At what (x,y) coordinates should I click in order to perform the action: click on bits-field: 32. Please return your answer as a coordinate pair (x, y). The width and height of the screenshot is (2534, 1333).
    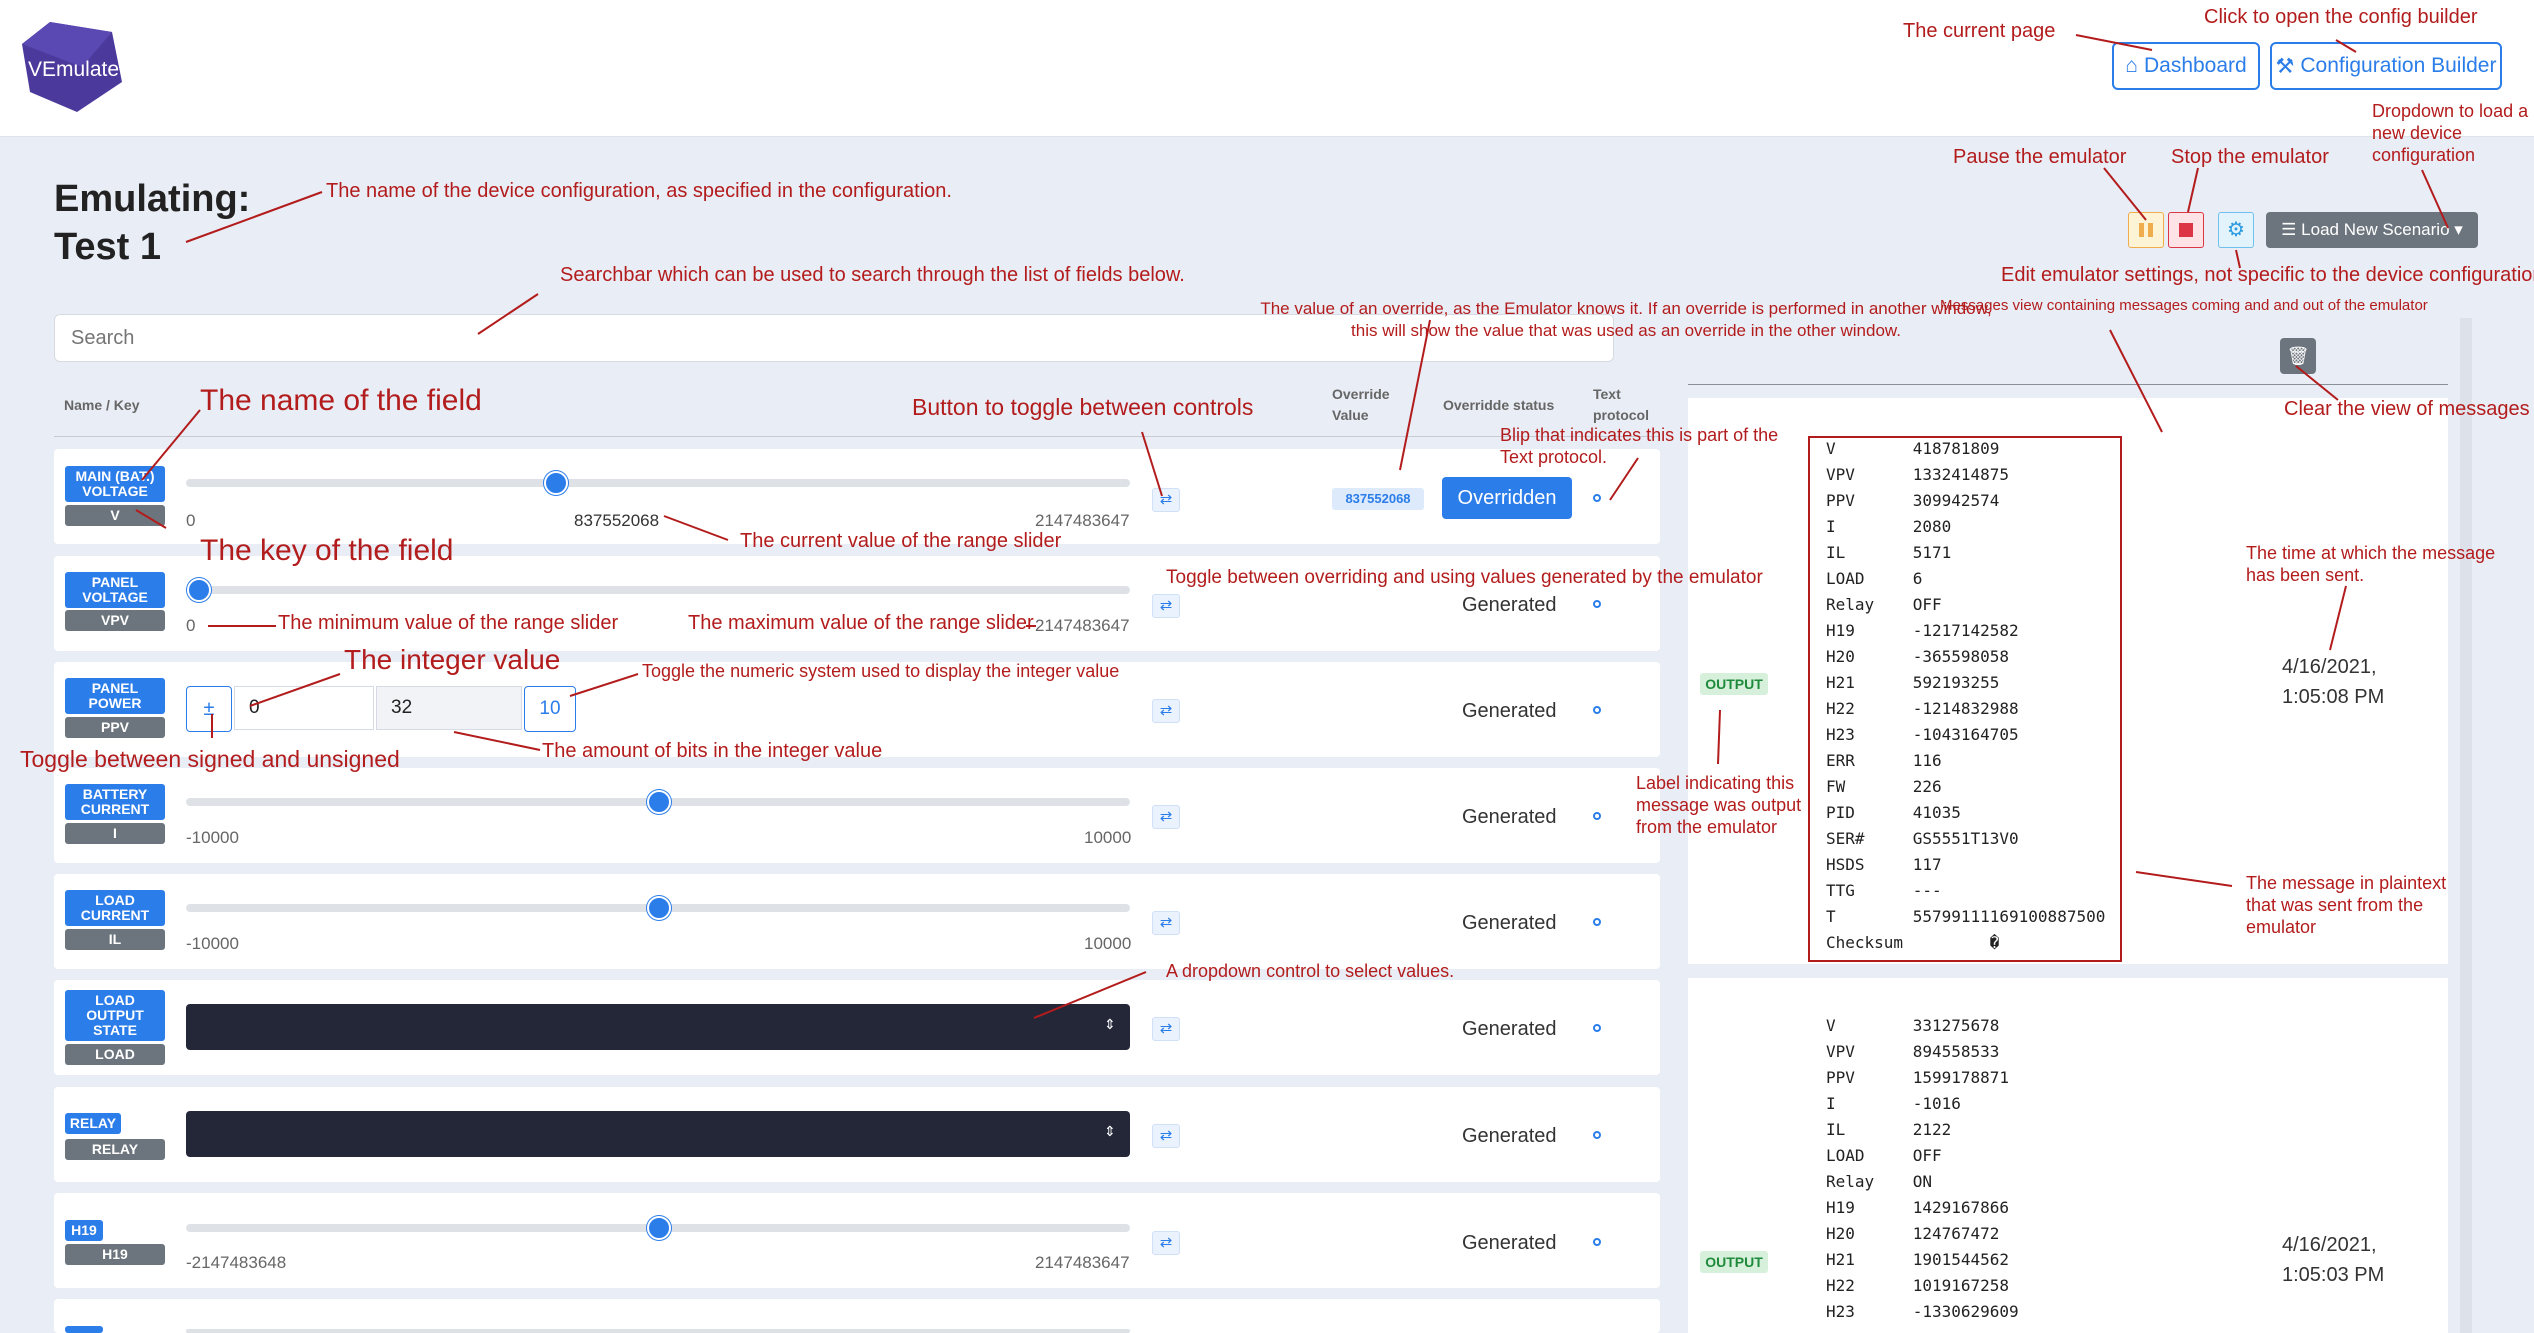
    Looking at the image, I should click on (449, 708).